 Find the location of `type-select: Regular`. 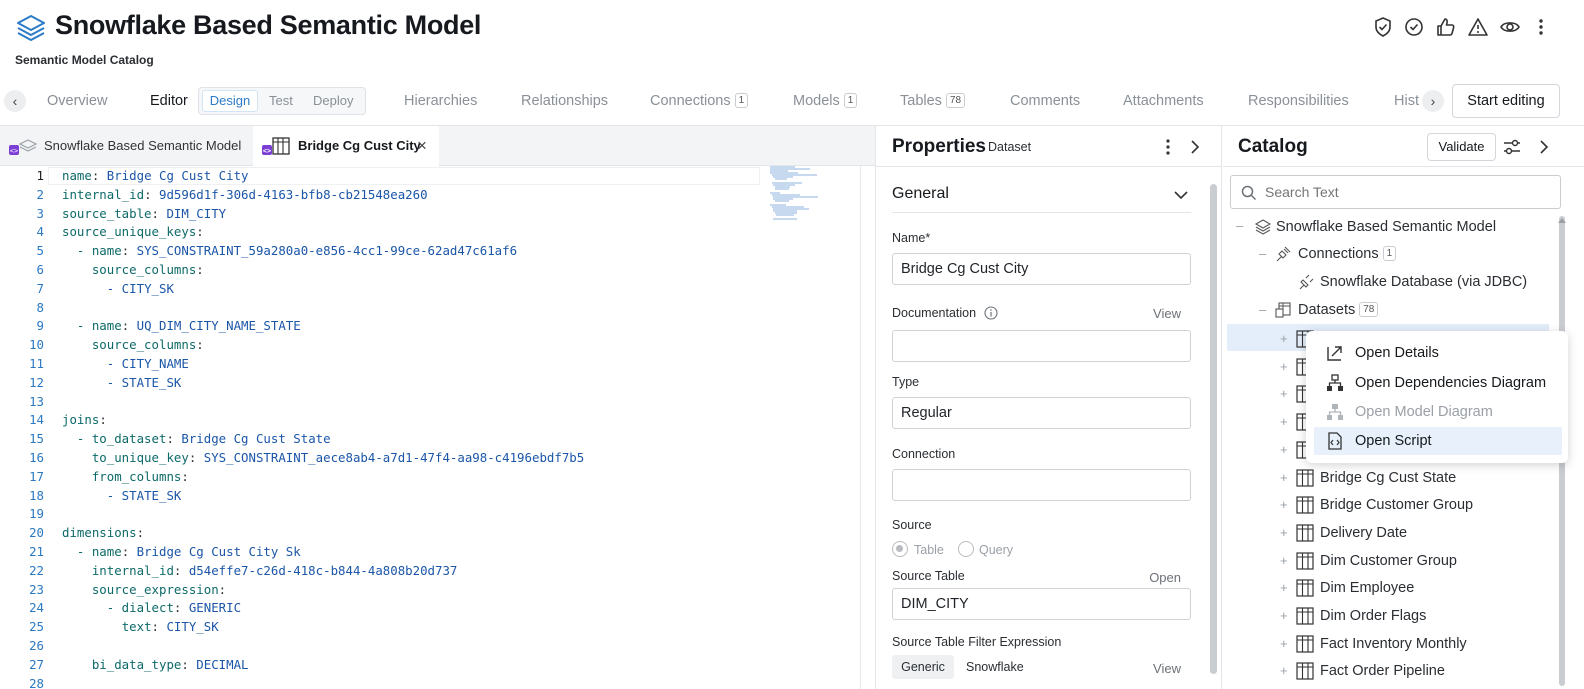

type-select: Regular is located at coordinates (1041, 413).